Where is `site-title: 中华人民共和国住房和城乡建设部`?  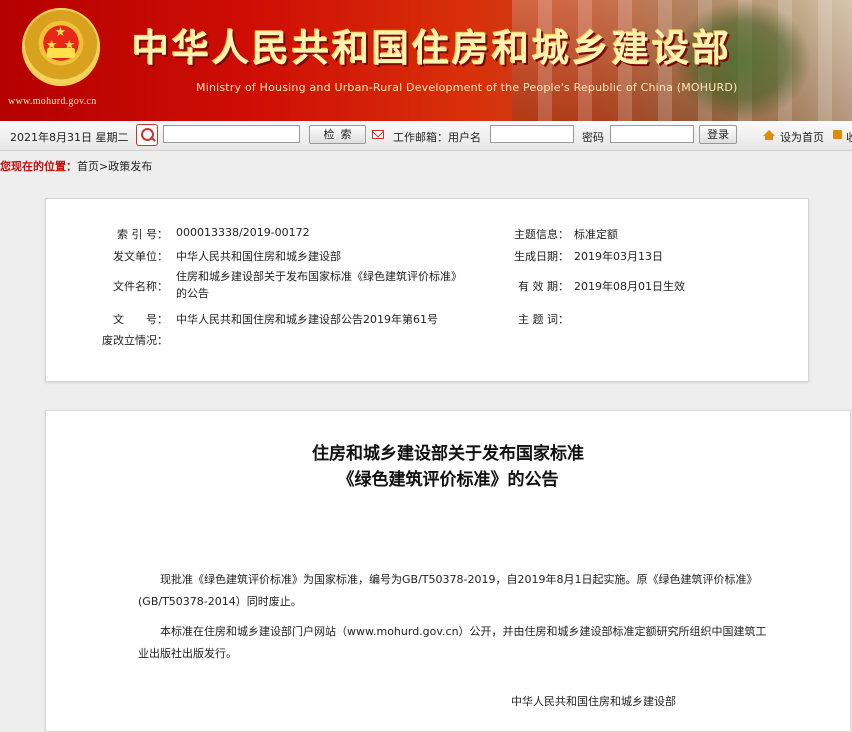
site-title: 中华人民共和国住房和城乡建设部 is located at coordinates (432, 48).